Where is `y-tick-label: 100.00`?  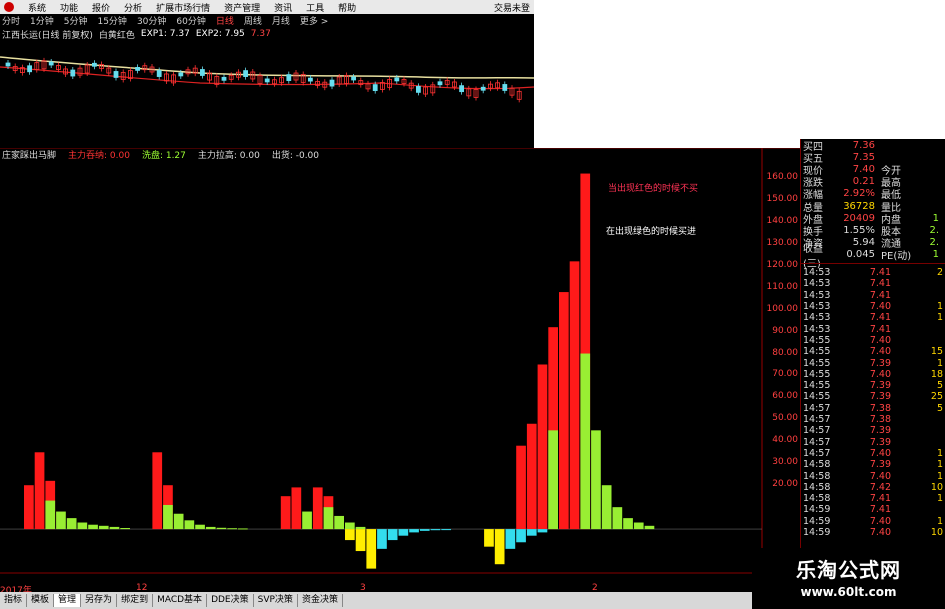
y-tick-label: 100.00 is located at coordinates (782, 308).